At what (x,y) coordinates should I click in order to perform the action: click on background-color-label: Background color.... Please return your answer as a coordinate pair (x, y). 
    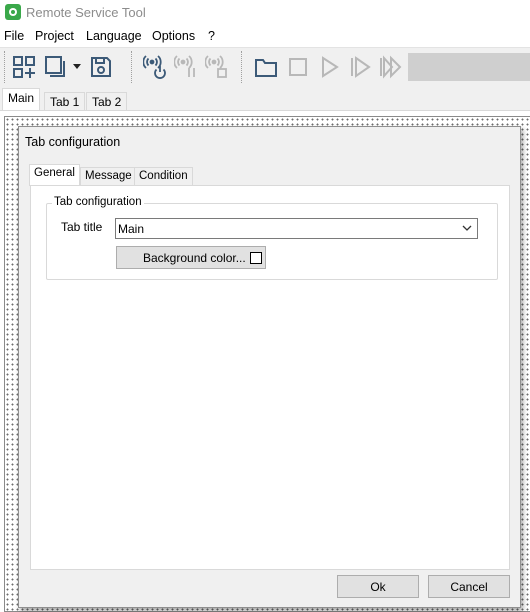
    Looking at the image, I should click on (194, 258).